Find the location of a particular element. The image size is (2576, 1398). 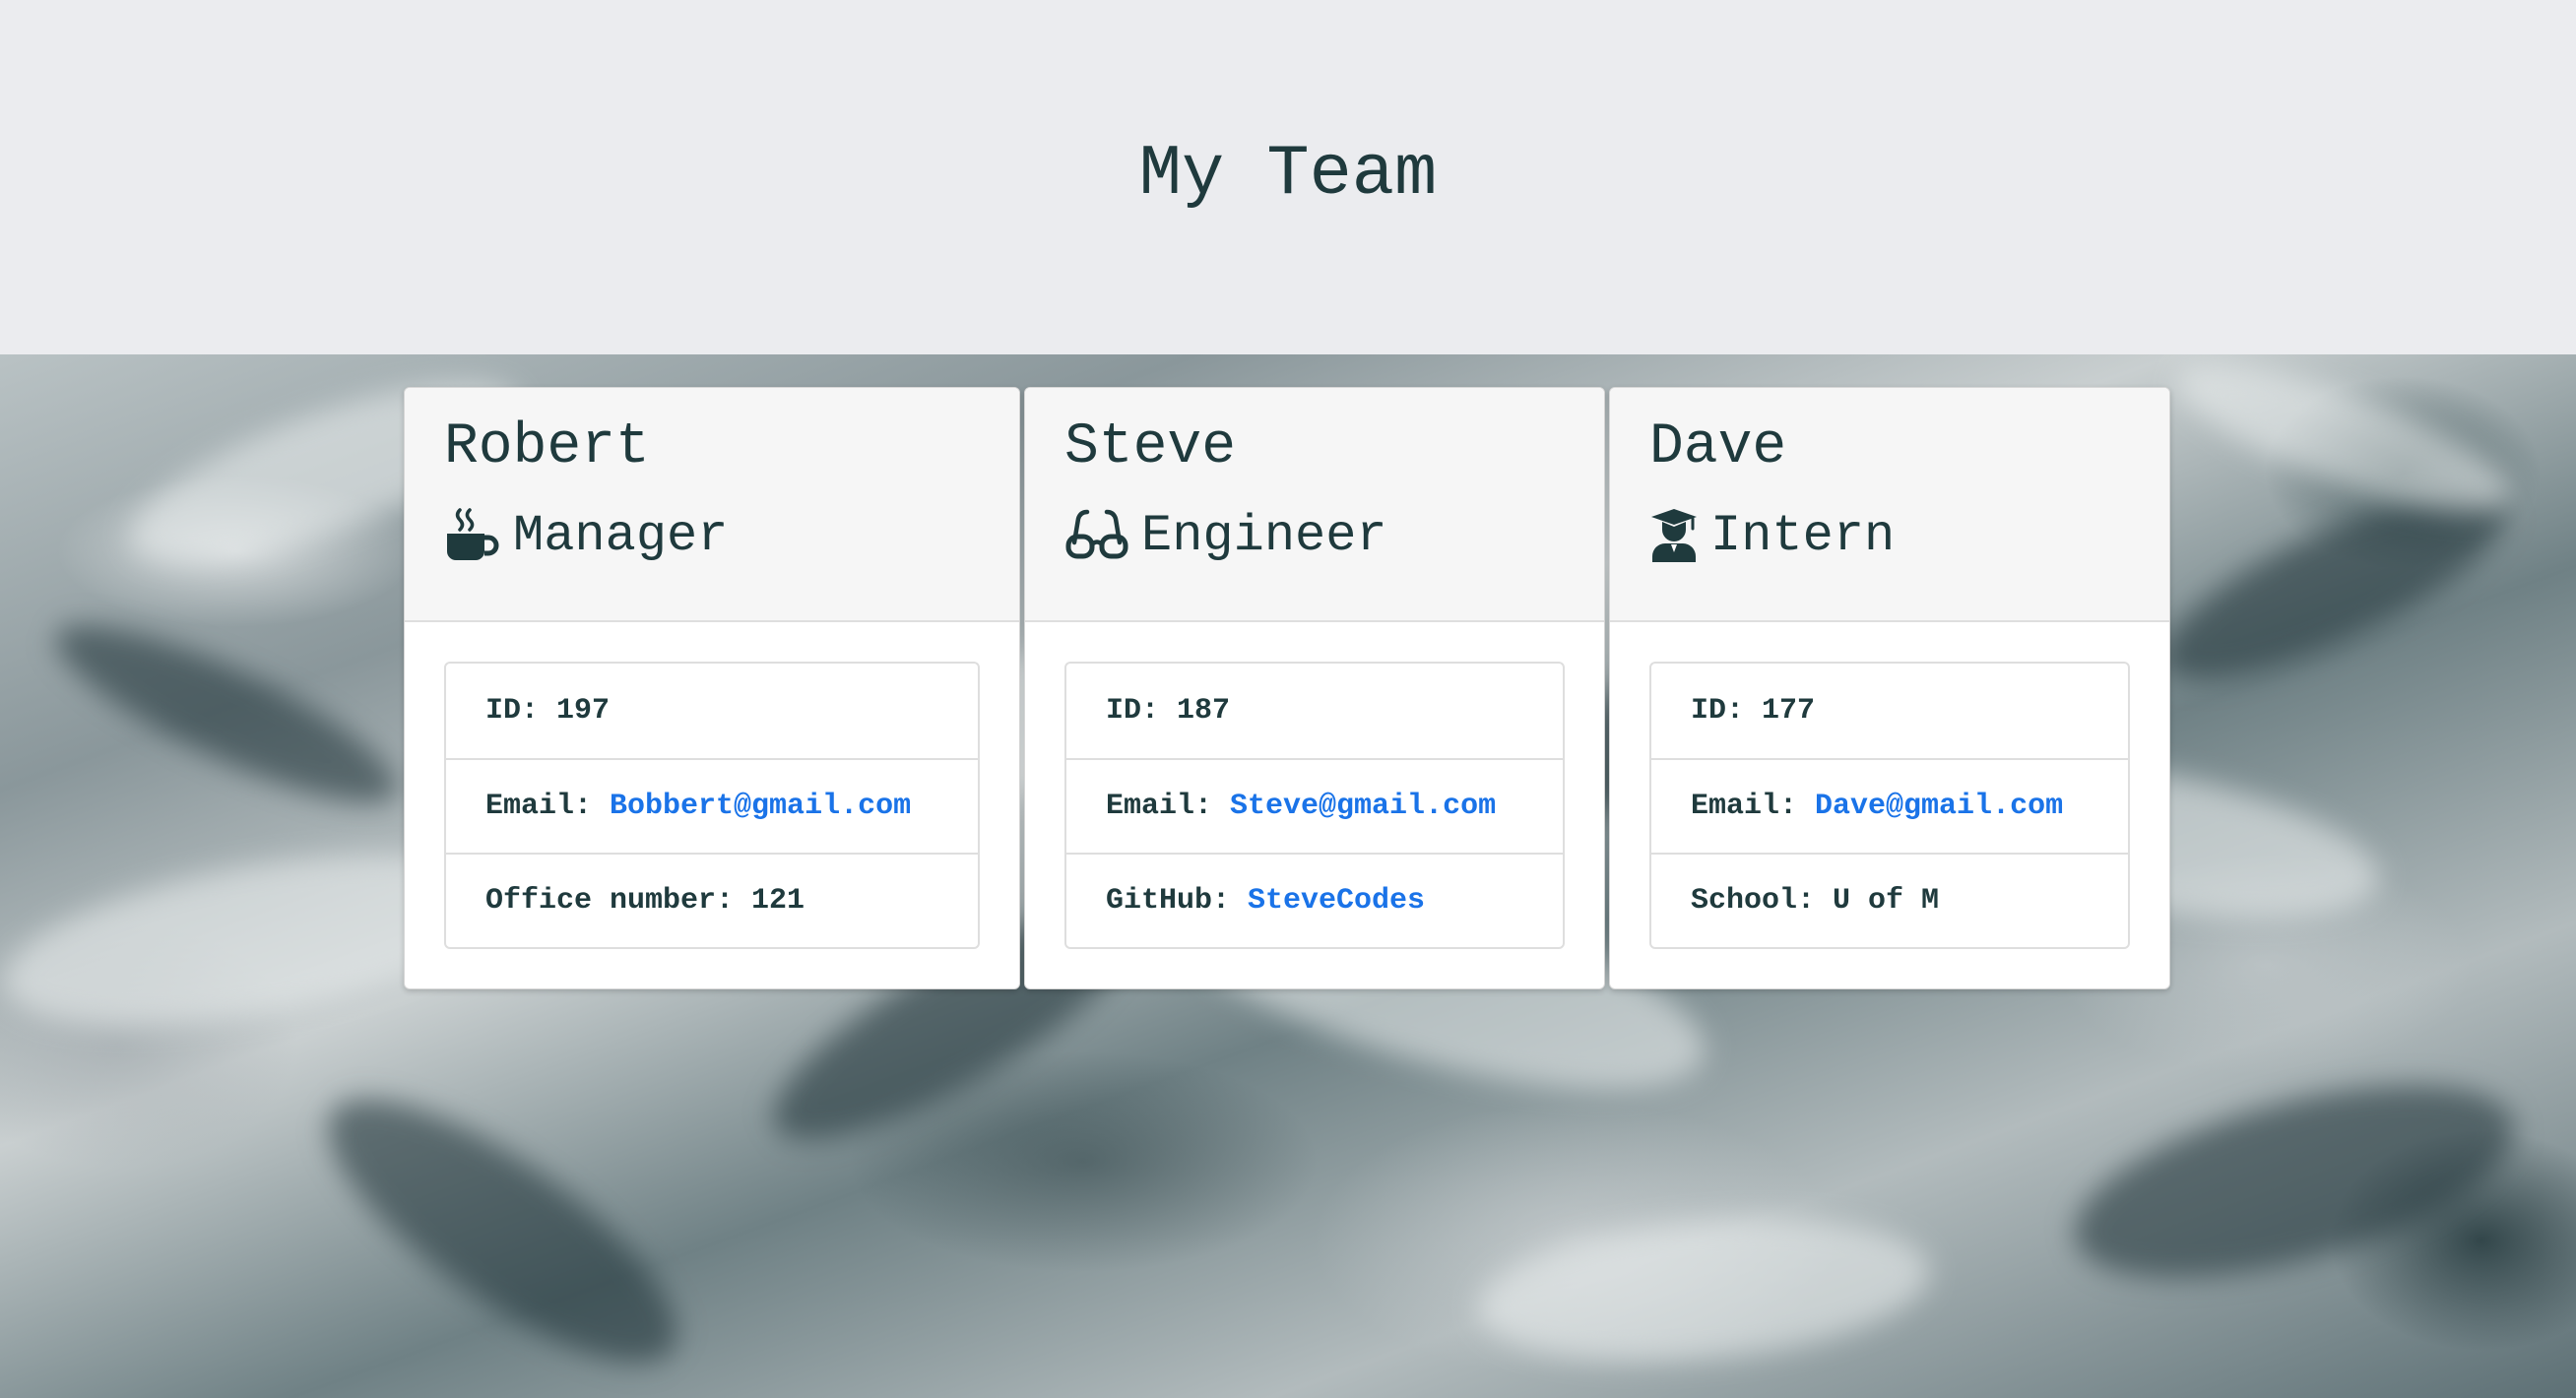

info-item-id: ID: 197 is located at coordinates (712, 711).